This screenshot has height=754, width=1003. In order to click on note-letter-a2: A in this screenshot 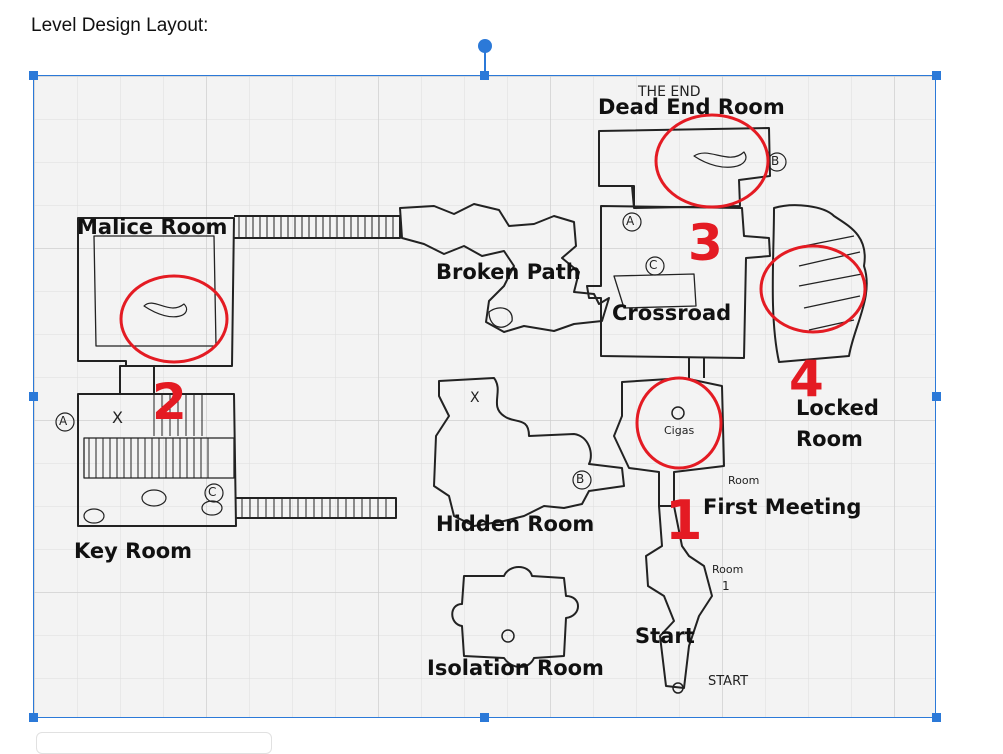, I will do `click(630, 221)`.